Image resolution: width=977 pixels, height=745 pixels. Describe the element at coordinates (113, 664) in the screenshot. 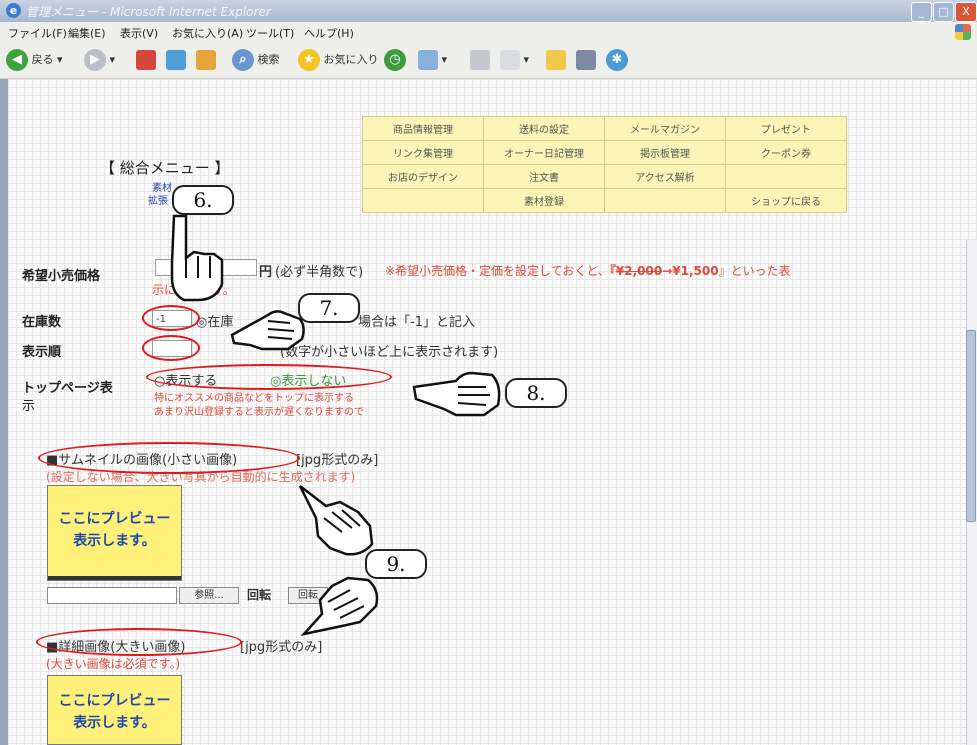

I see `detail-note: (大きい画像は必須です。)` at that location.